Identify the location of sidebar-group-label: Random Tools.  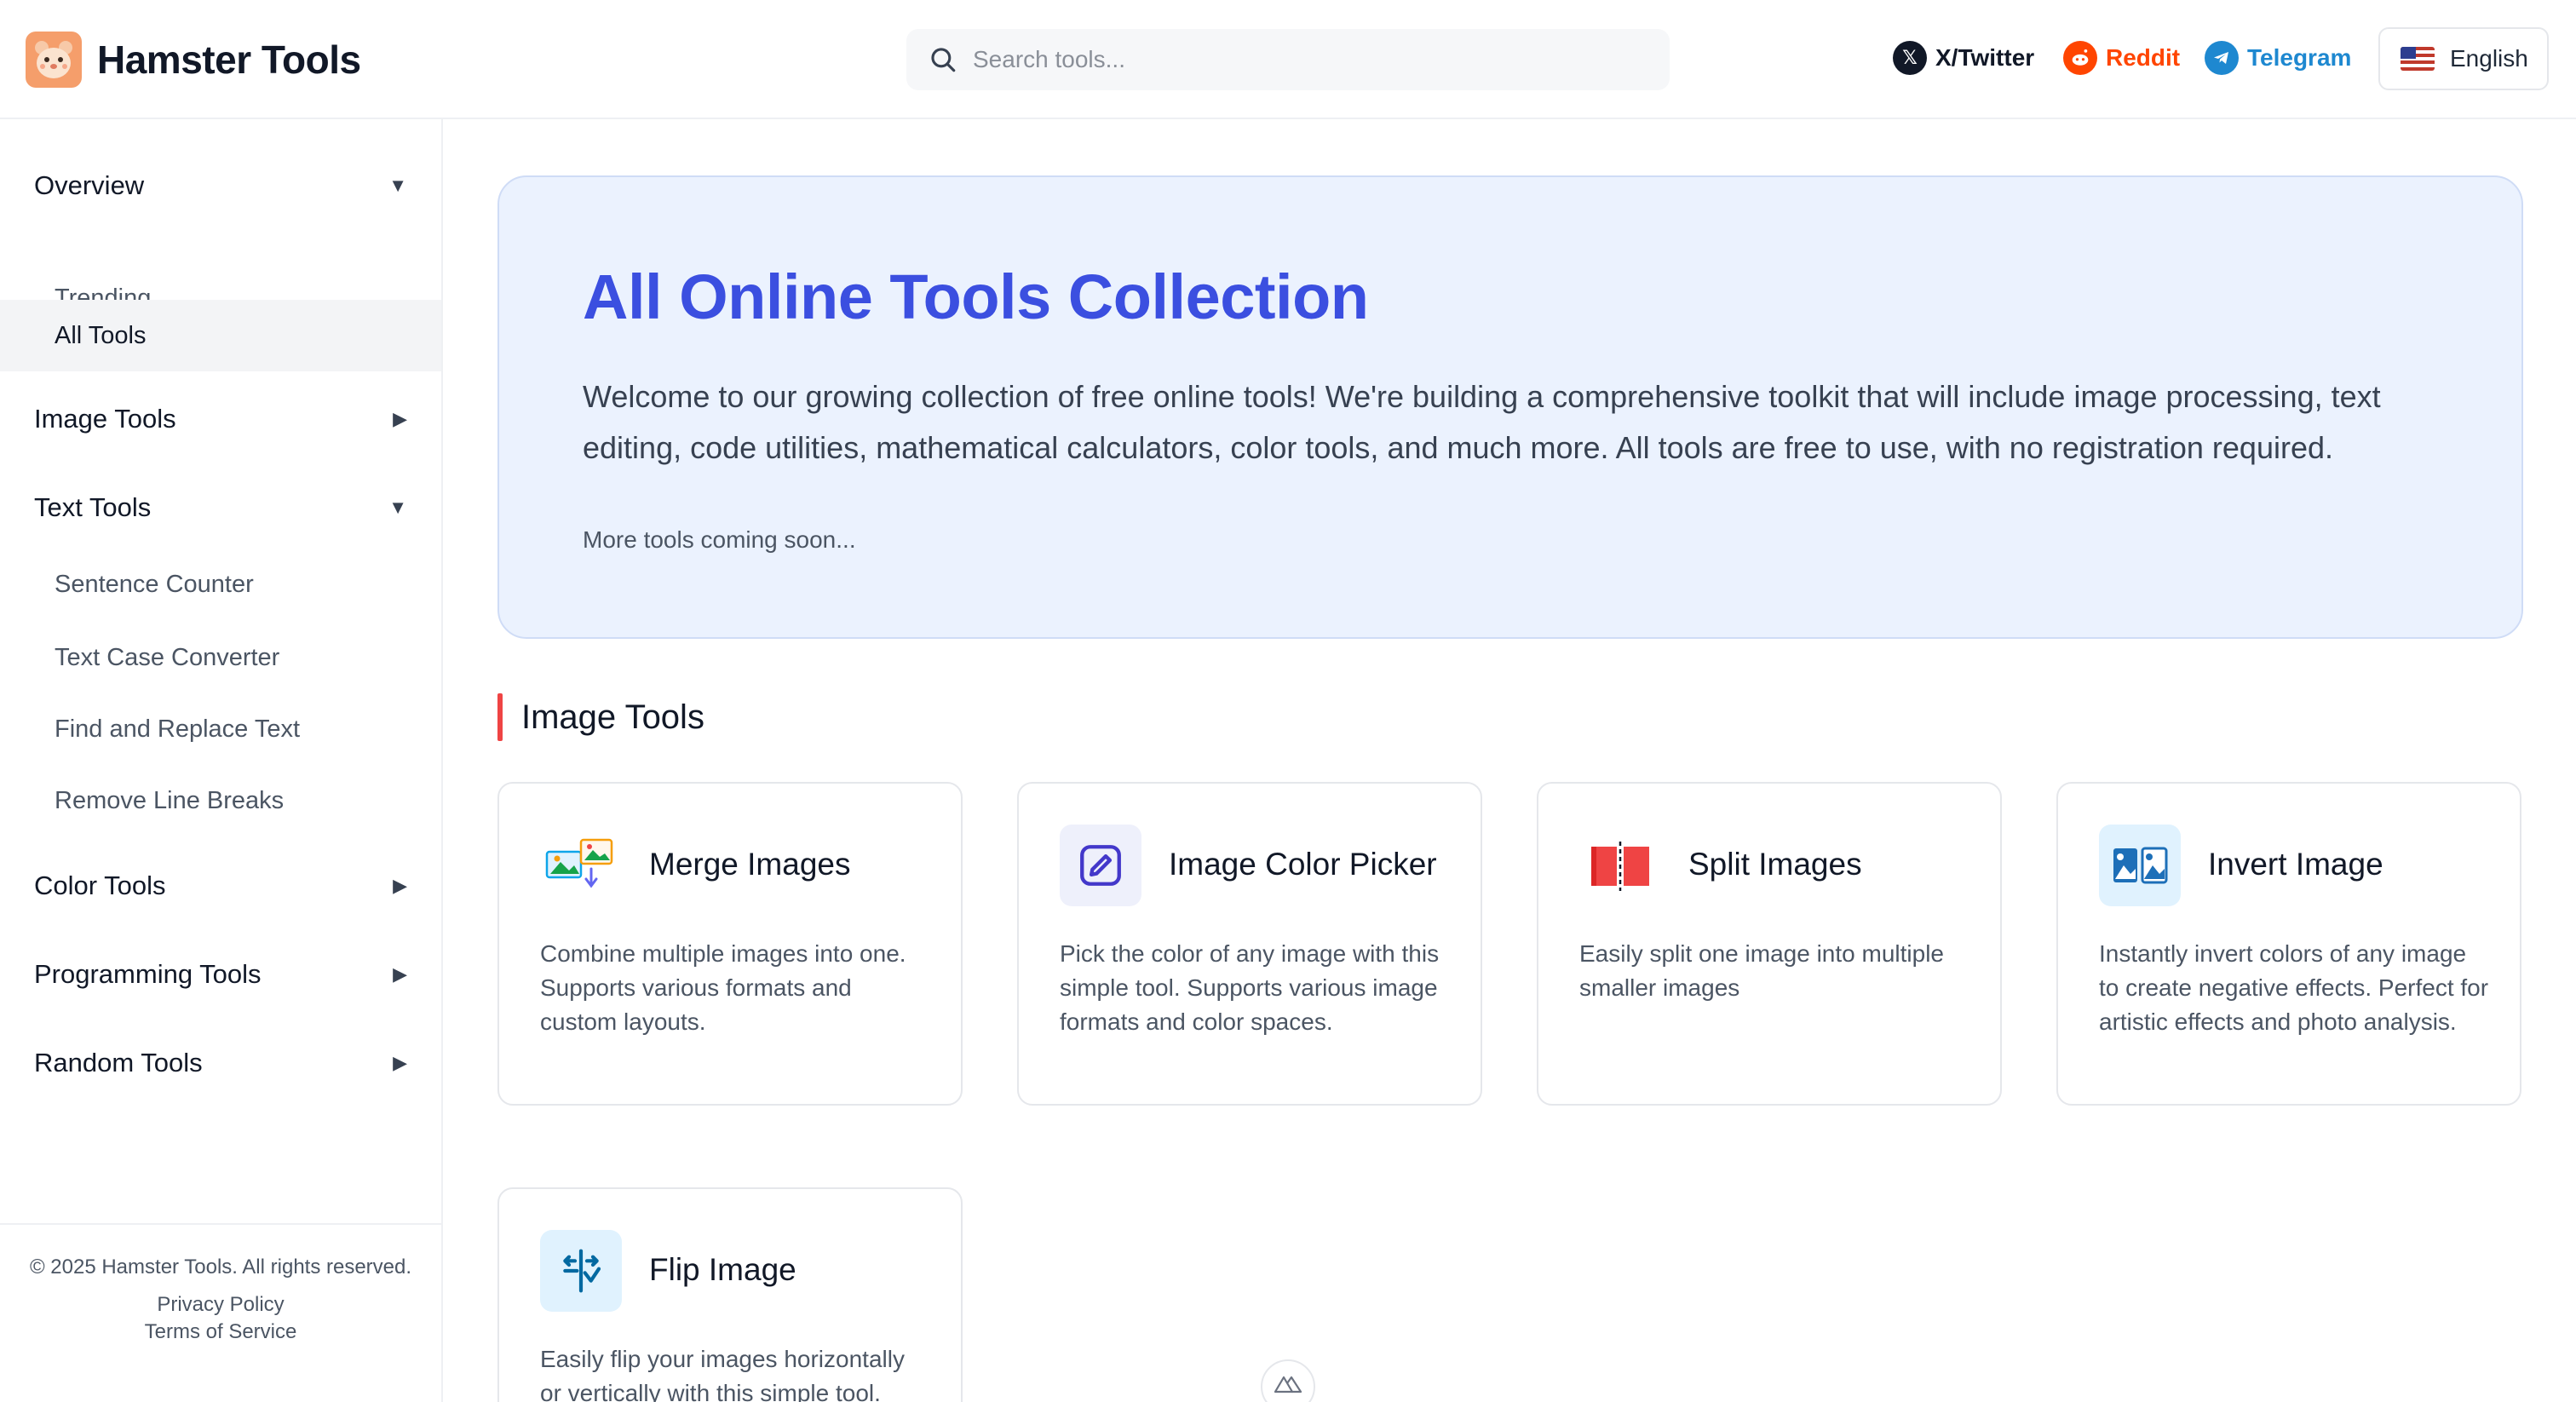
(119, 1062).